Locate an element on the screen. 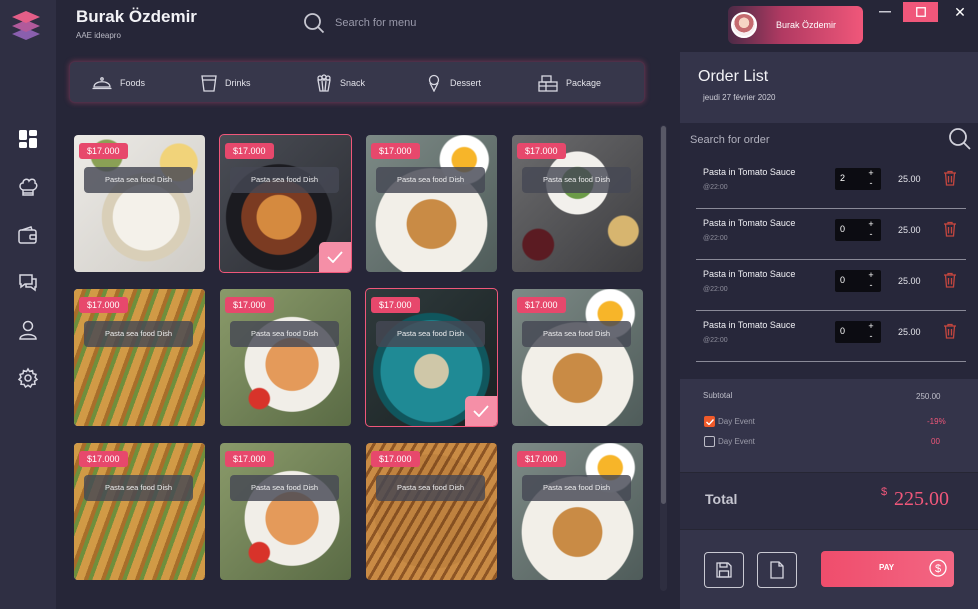 The width and height of the screenshot is (978, 609). maximize-button is located at coordinates (920, 12).